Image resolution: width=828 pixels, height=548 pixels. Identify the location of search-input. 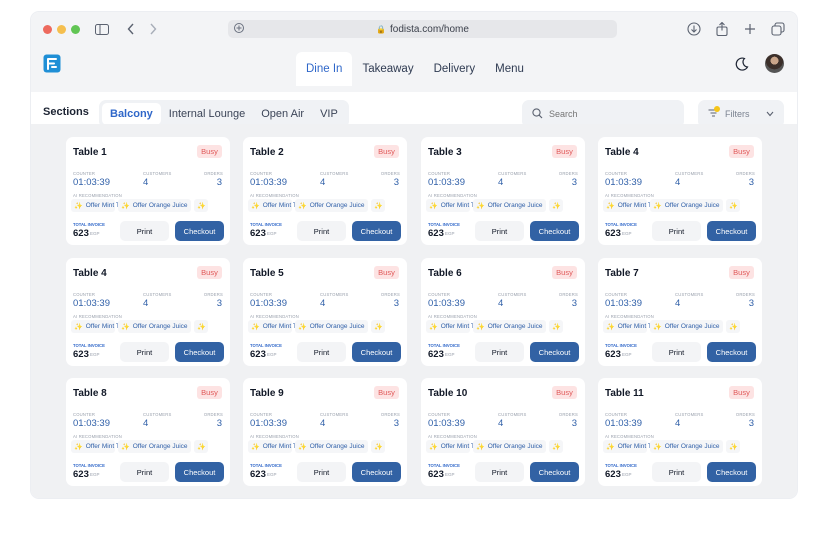
(609, 114).